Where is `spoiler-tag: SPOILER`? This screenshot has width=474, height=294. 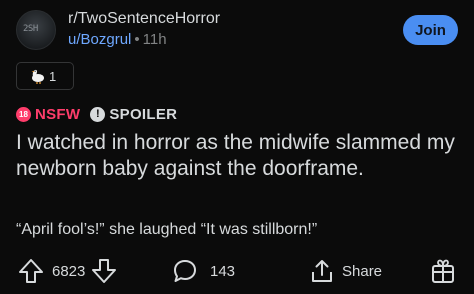 spoiler-tag: SPOILER is located at coordinates (143, 114).